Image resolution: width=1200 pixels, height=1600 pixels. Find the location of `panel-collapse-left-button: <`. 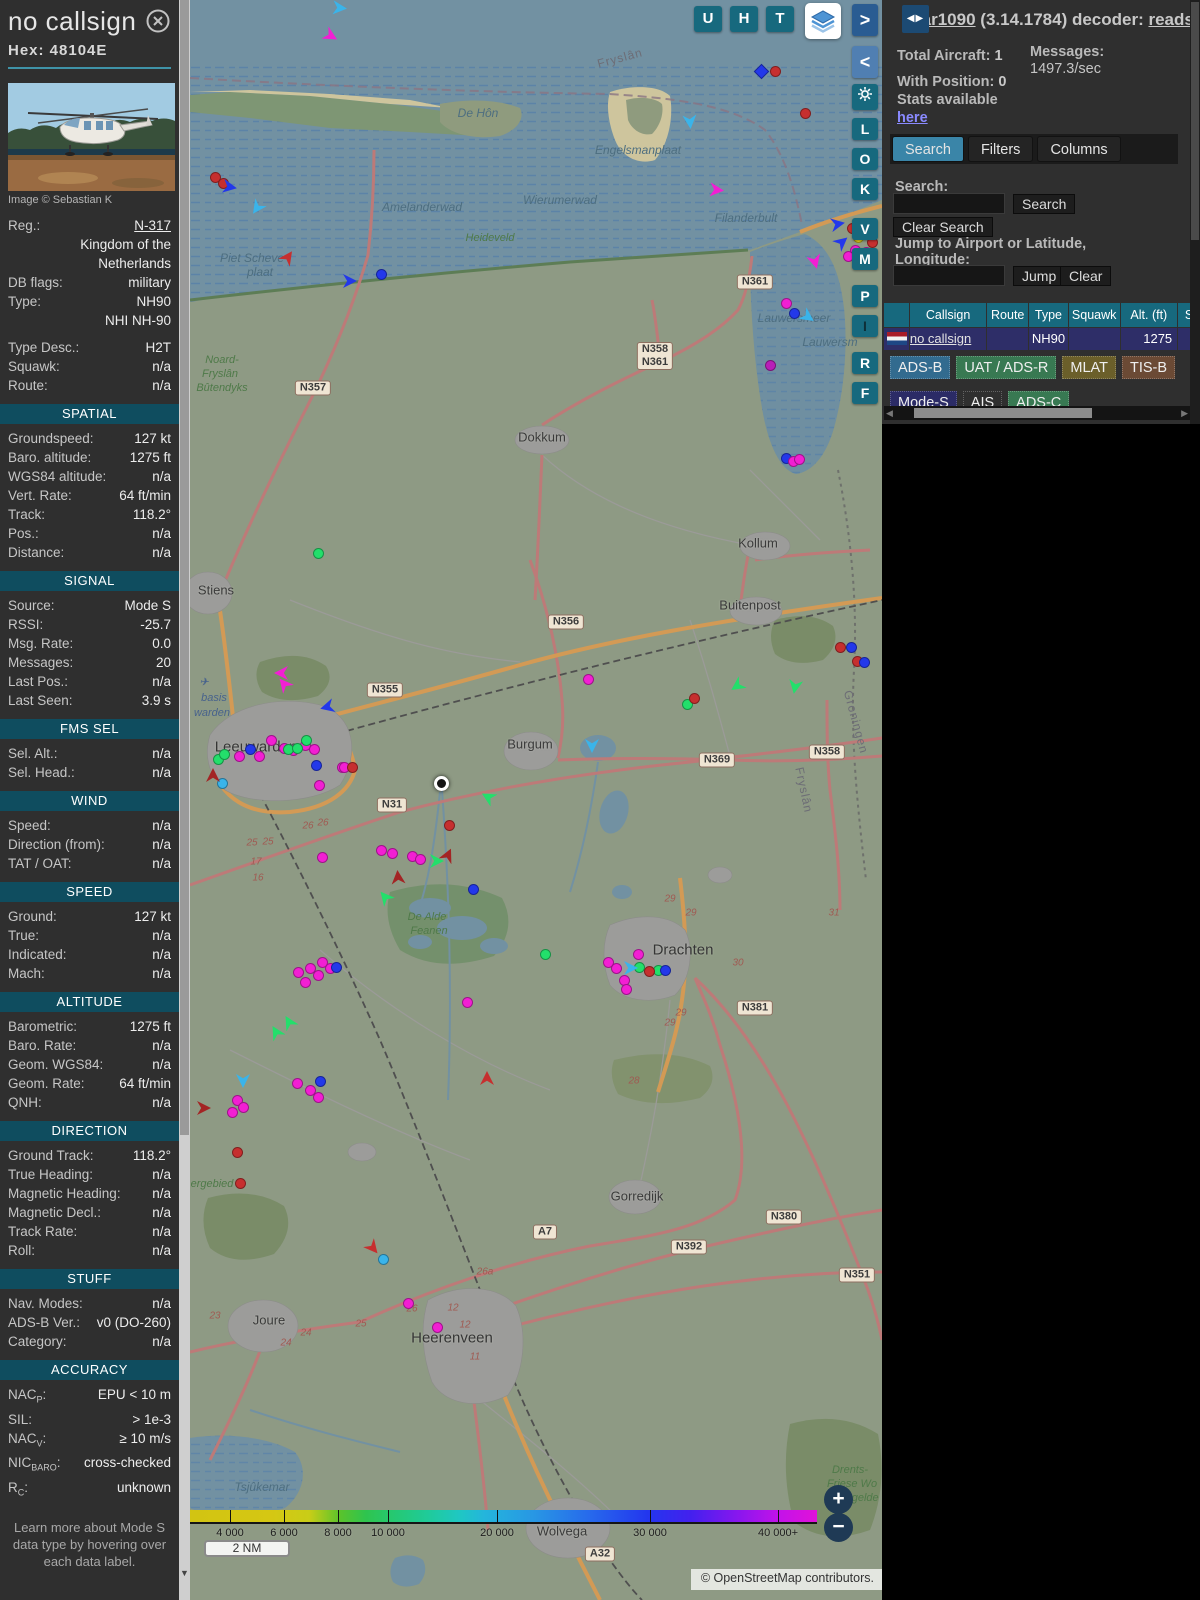

panel-collapse-left-button: < is located at coordinates (865, 62).